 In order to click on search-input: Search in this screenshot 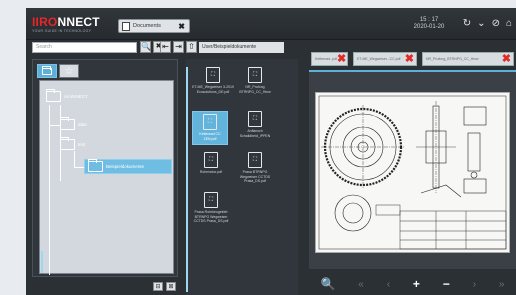, I will do `click(84, 47)`.